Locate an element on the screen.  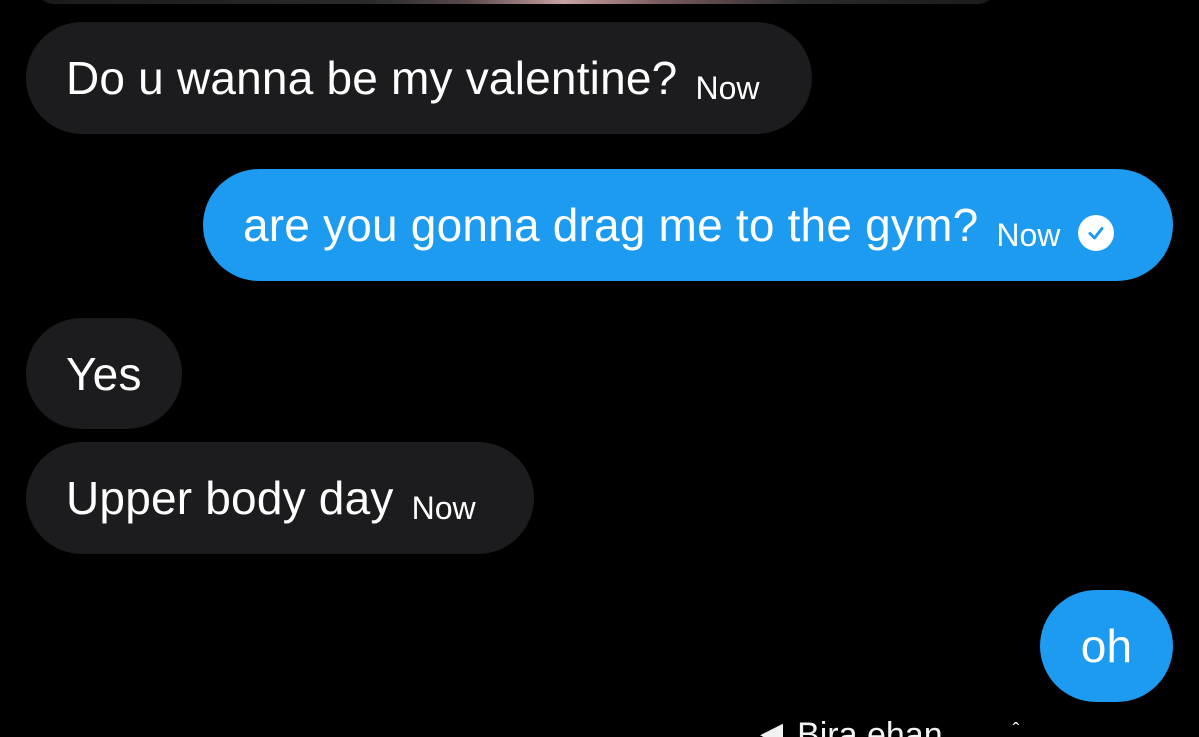
bottom-bar-label: Bira ehan is located at coordinates (870, 726).